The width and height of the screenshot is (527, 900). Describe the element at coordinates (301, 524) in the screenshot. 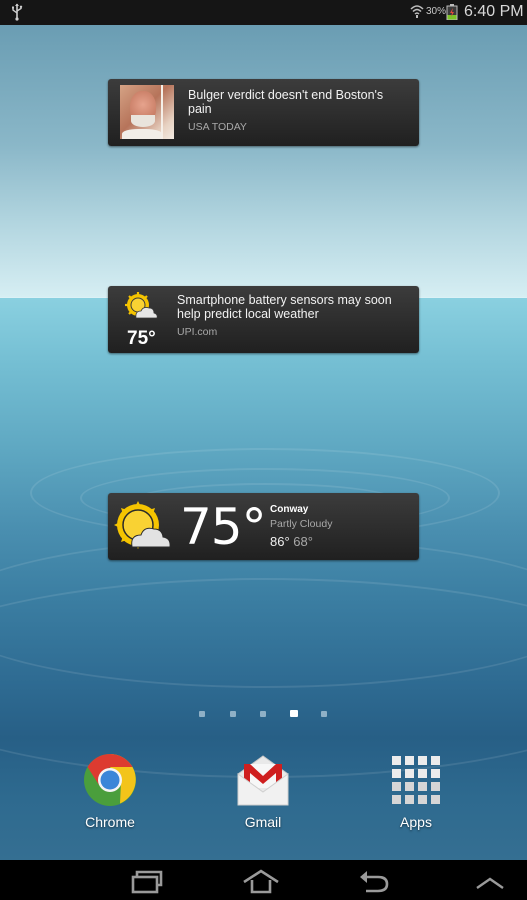

I see `weather-condition: Partly Cloudy` at that location.